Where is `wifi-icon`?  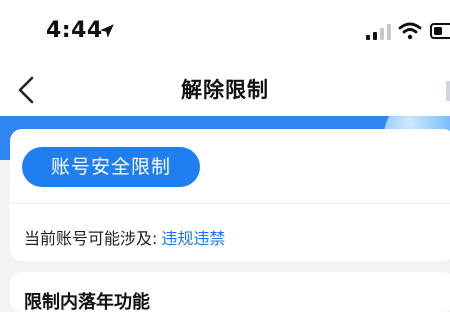
wifi-icon is located at coordinates (410, 31).